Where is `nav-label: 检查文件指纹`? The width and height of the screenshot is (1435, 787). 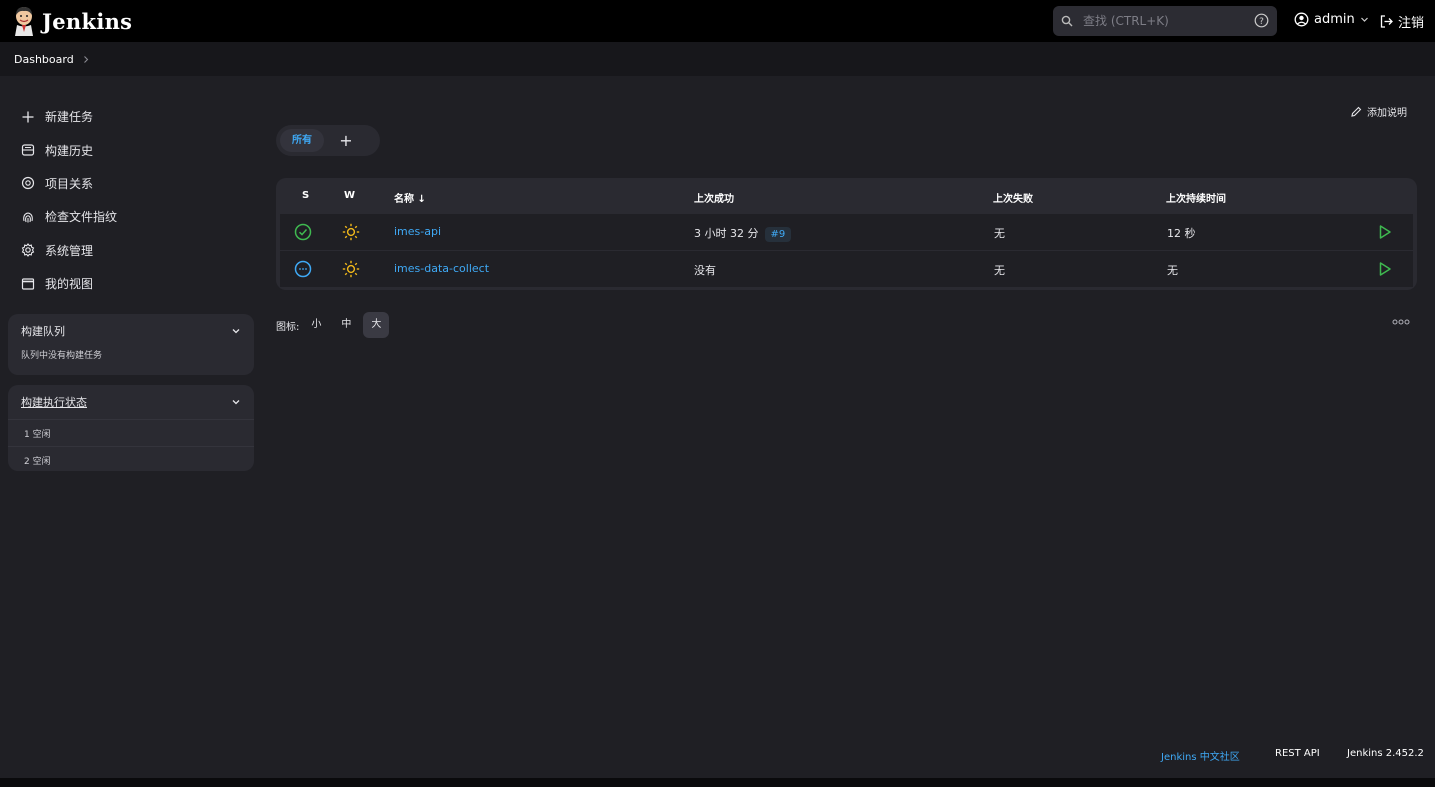
nav-label: 检查文件指纹 is located at coordinates (81, 217).